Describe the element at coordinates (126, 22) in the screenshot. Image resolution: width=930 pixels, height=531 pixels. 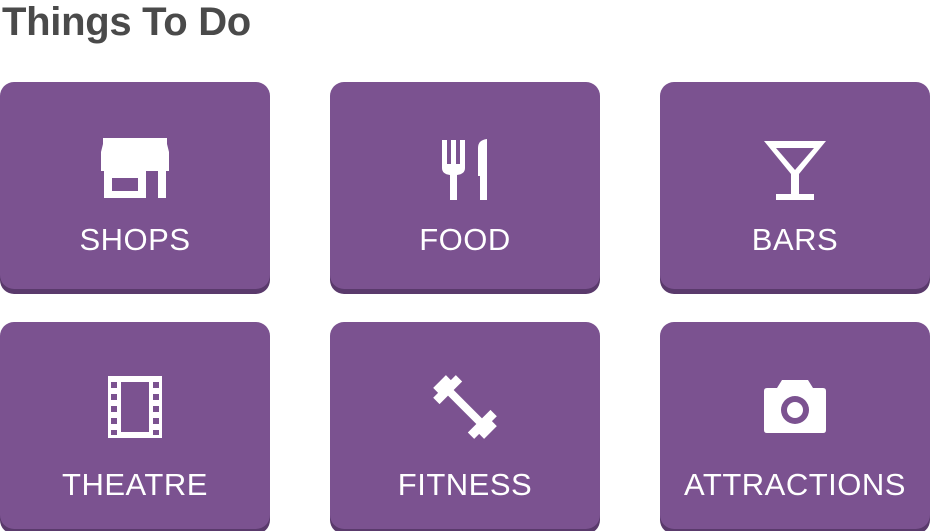
I see `page-title: Things To Do` at that location.